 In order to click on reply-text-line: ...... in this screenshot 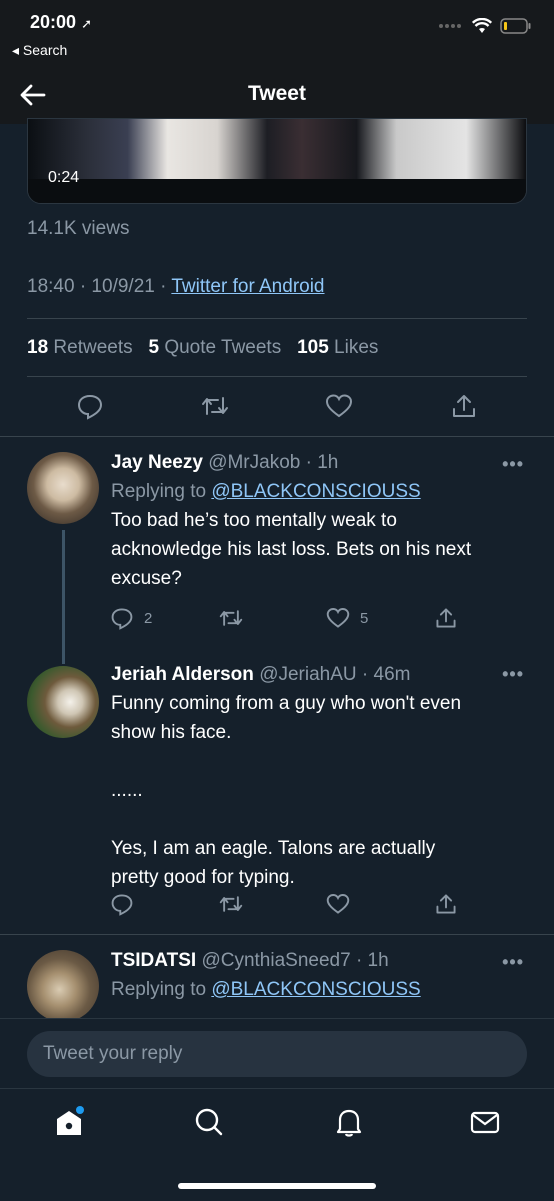, I will do `click(127, 790)`.